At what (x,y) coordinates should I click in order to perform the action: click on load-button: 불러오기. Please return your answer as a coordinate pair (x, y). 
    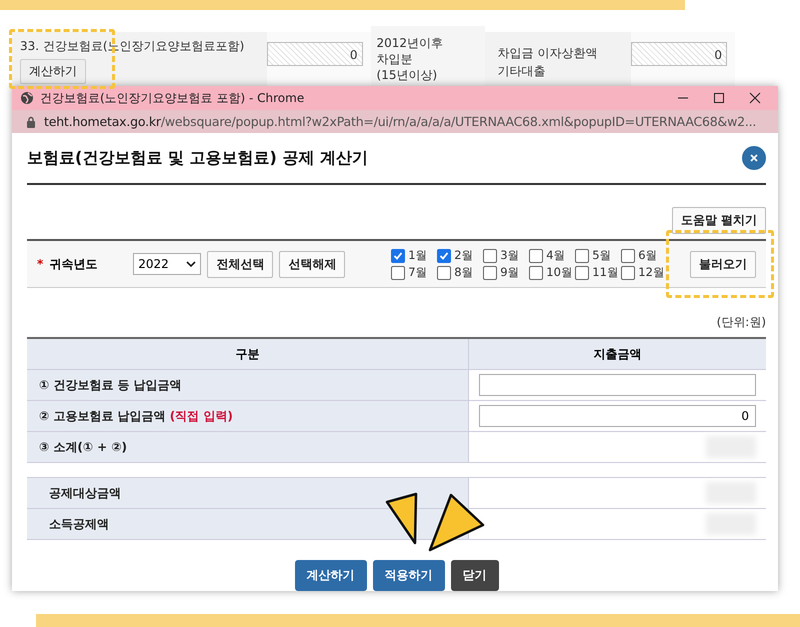
    Looking at the image, I should click on (723, 264).